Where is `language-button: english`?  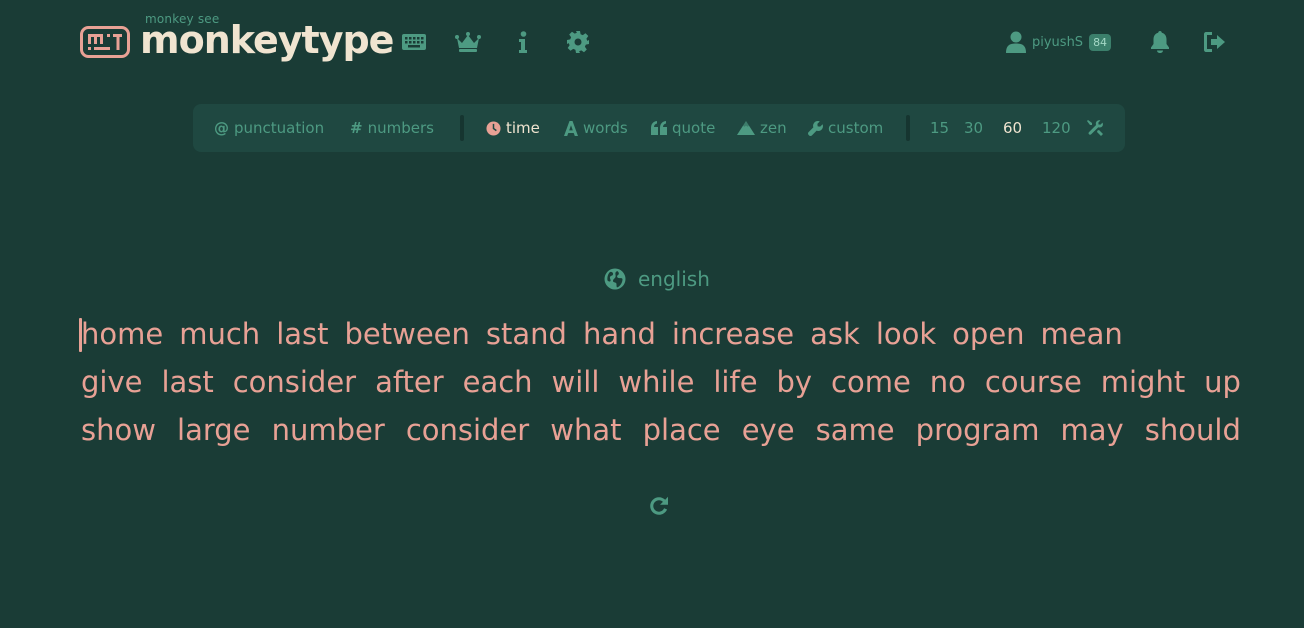 language-button: english is located at coordinates (657, 279).